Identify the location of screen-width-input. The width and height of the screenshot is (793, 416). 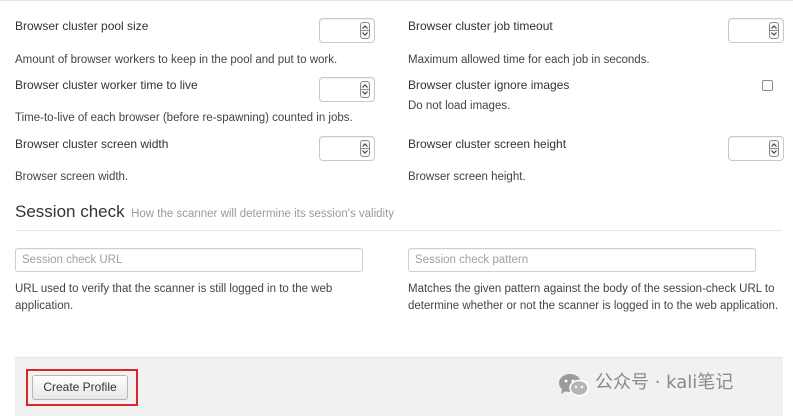
(347, 148).